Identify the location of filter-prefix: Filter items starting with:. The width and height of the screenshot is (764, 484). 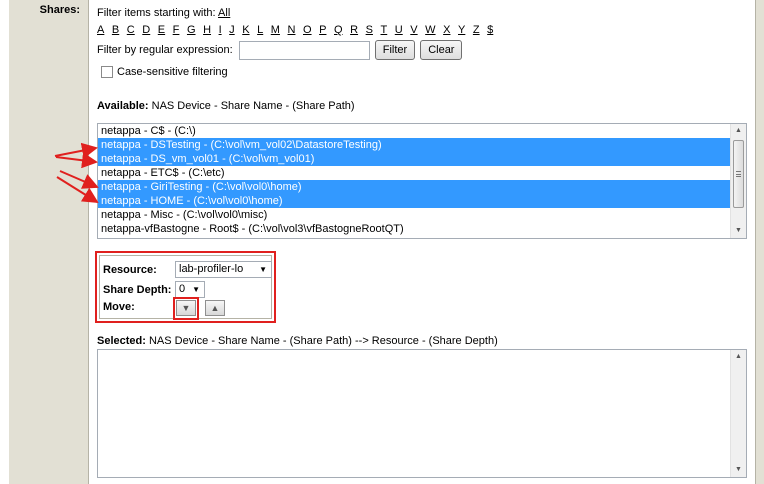
(156, 13).